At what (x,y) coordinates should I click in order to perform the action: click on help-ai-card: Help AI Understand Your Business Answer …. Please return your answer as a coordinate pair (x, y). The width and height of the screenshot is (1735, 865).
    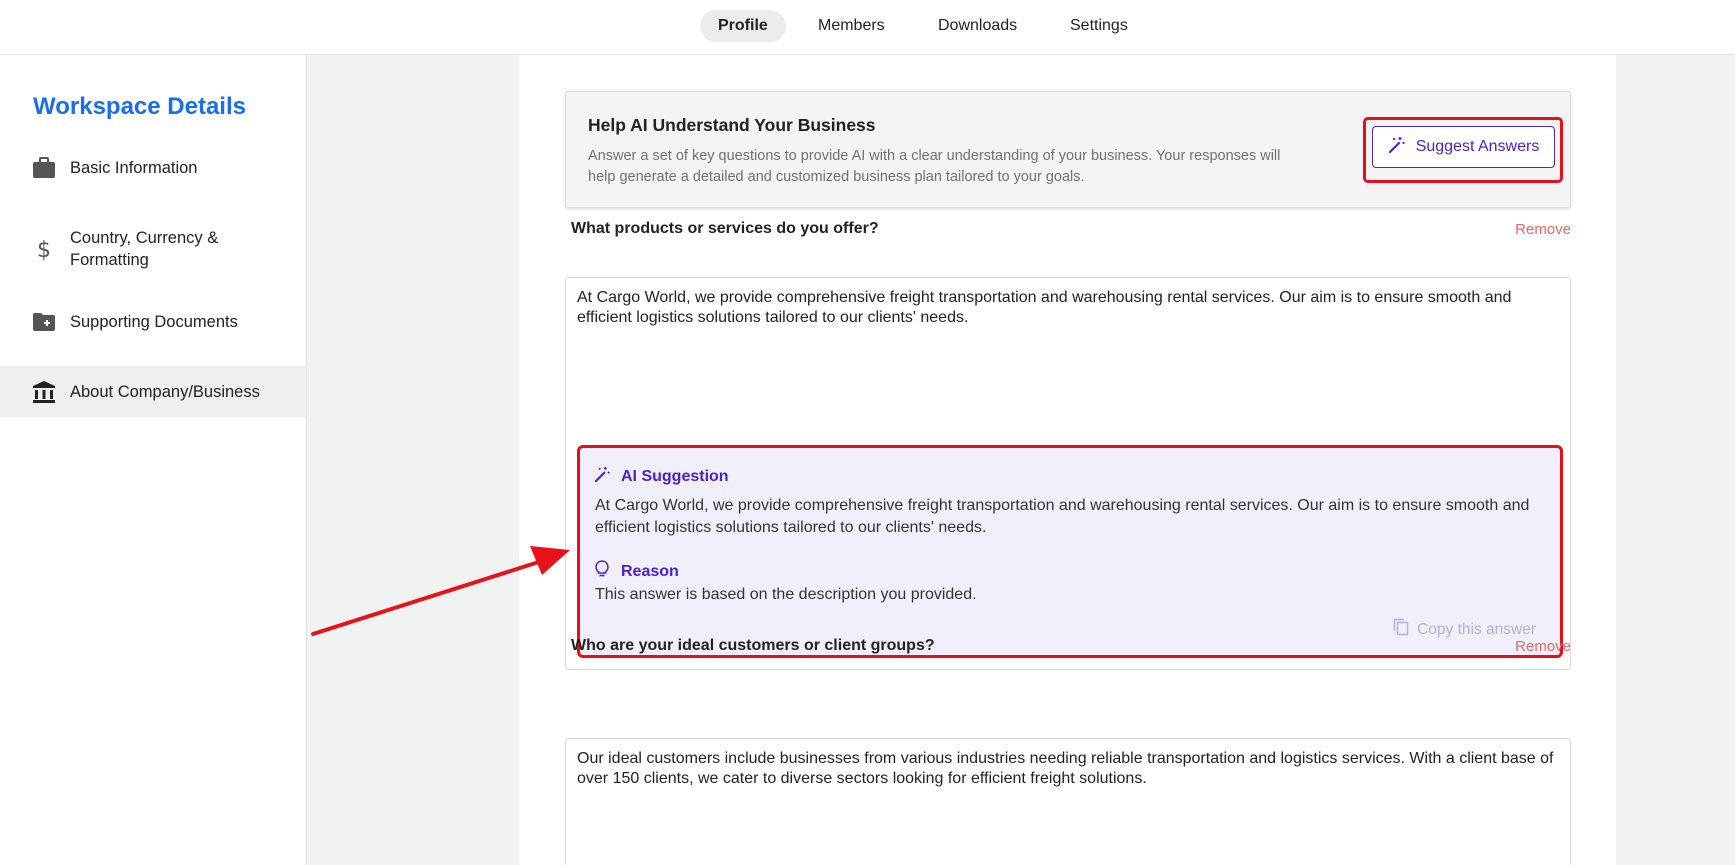
    Looking at the image, I should click on (1068, 149).